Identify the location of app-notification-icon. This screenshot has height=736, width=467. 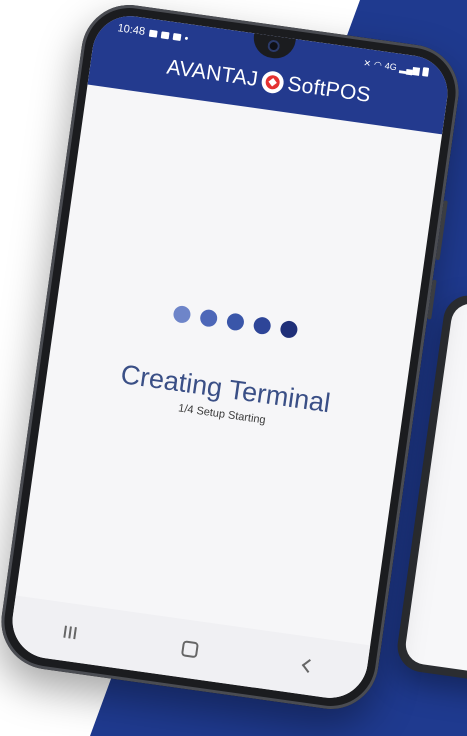
(177, 36).